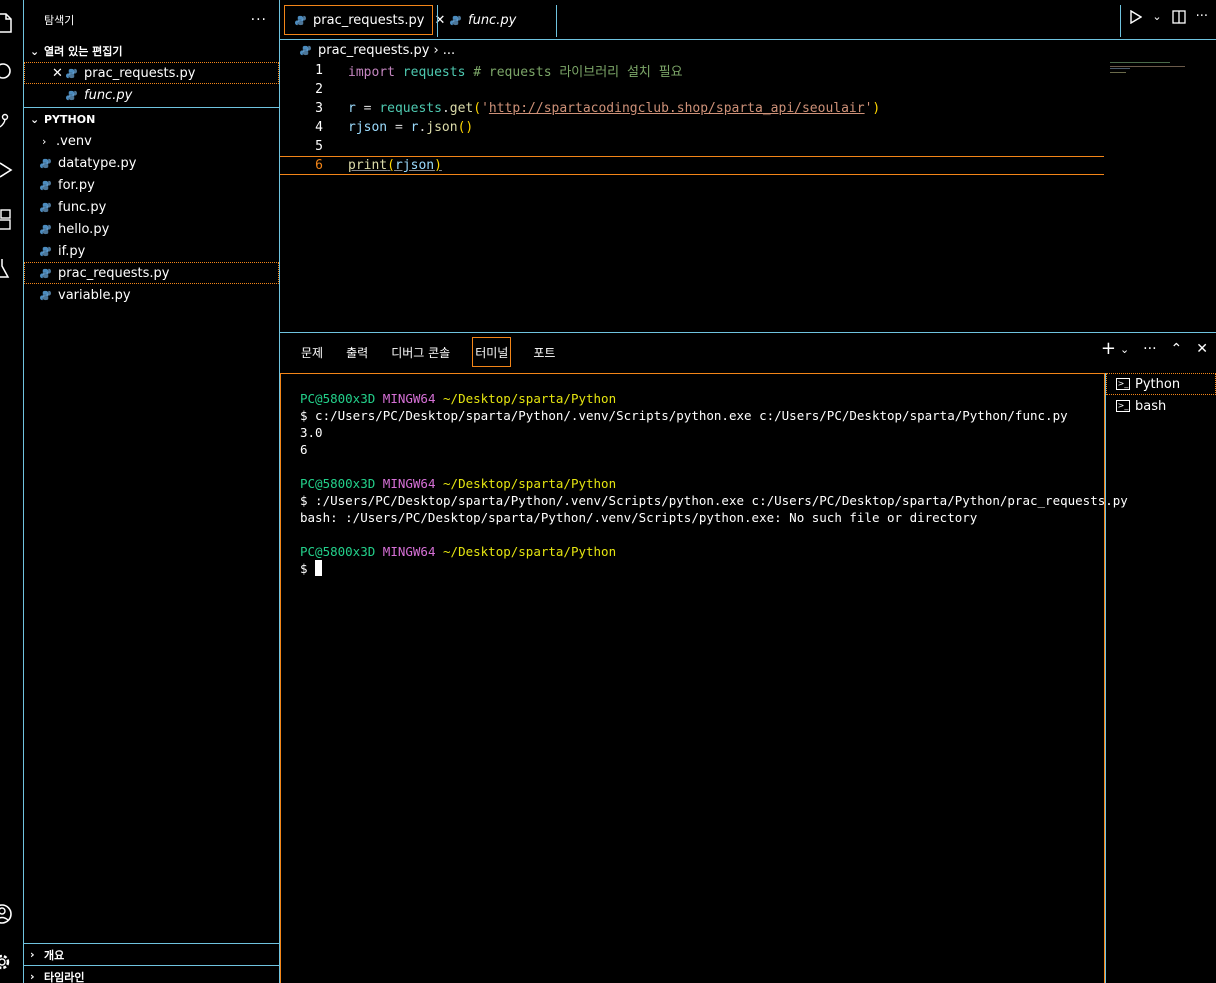 This screenshot has height=983, width=1216. Describe the element at coordinates (692, 165) in the screenshot. I see `code-line-current: 6 print(rjson)` at that location.